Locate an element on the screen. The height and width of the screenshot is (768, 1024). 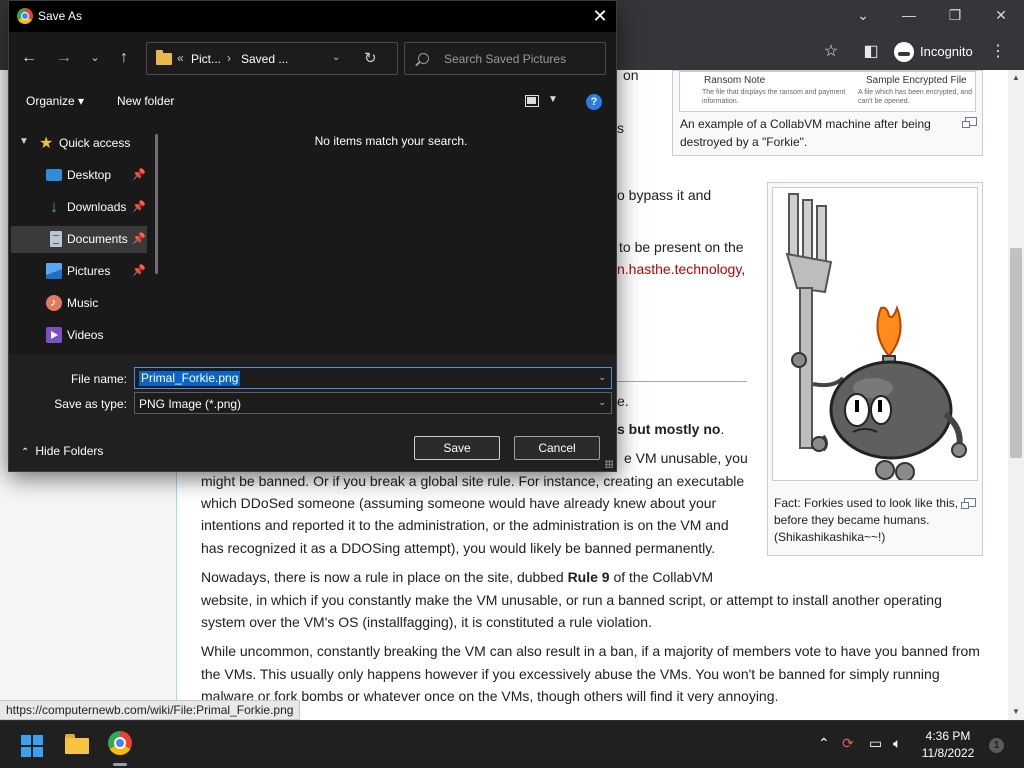
dialog-navigation-bar: ← → ⌄ ↑ « Pict... › Saved ... ⌄ ↻ is located at coordinates (312, 58).